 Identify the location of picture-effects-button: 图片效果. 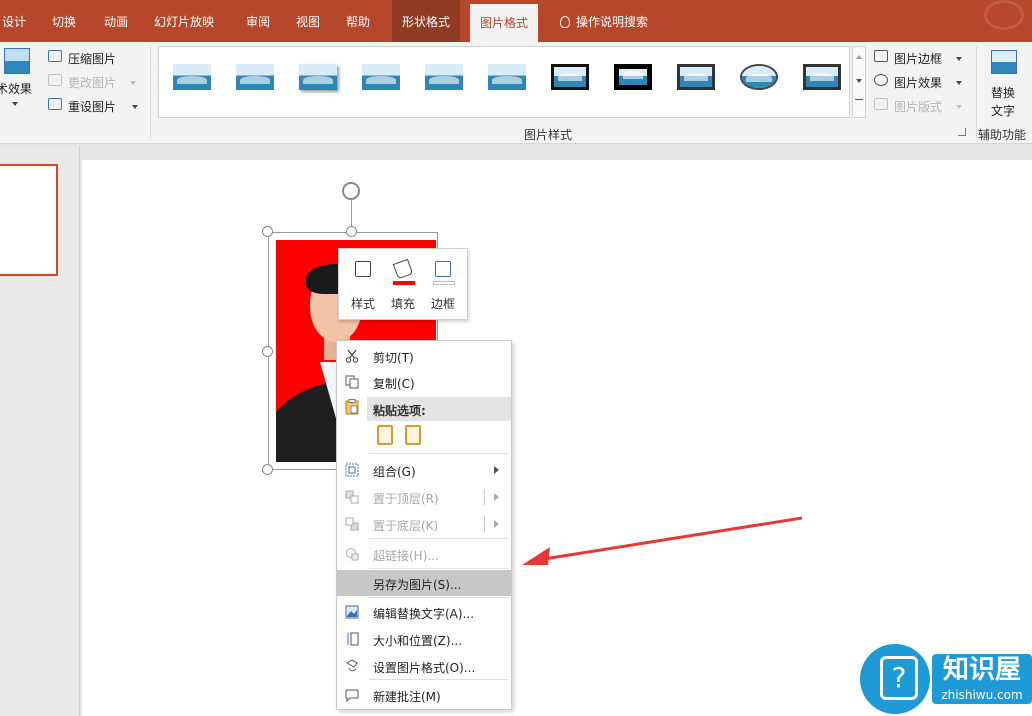
(920, 82).